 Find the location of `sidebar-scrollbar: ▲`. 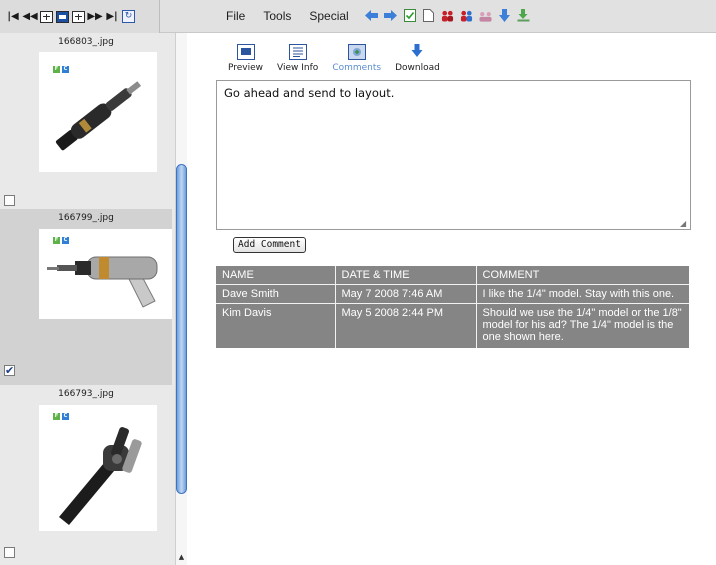

sidebar-scrollbar: ▲ is located at coordinates (181, 299).